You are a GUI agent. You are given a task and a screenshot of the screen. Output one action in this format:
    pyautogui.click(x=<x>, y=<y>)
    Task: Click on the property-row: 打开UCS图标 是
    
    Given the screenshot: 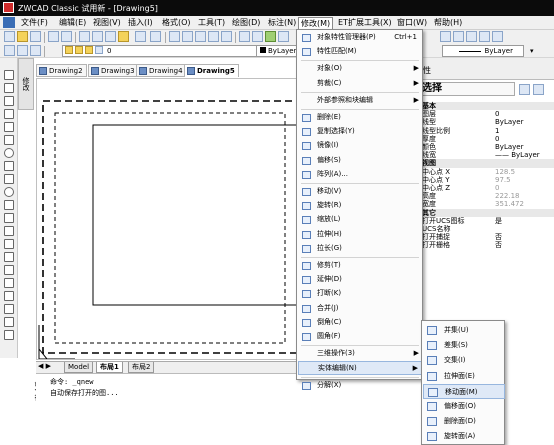 What is the action you would take?
    pyautogui.click(x=486, y=221)
    